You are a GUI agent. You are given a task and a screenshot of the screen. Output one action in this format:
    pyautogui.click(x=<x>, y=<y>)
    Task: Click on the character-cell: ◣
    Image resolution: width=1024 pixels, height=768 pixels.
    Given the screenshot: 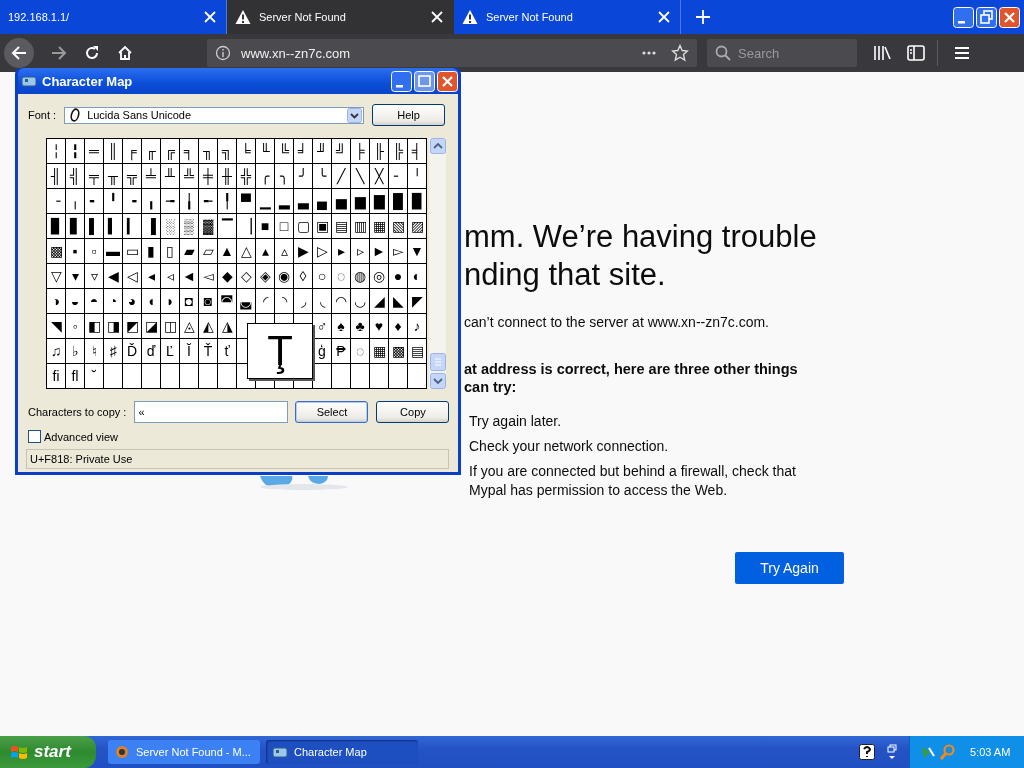 What is the action you would take?
    pyautogui.click(x=398, y=301)
    